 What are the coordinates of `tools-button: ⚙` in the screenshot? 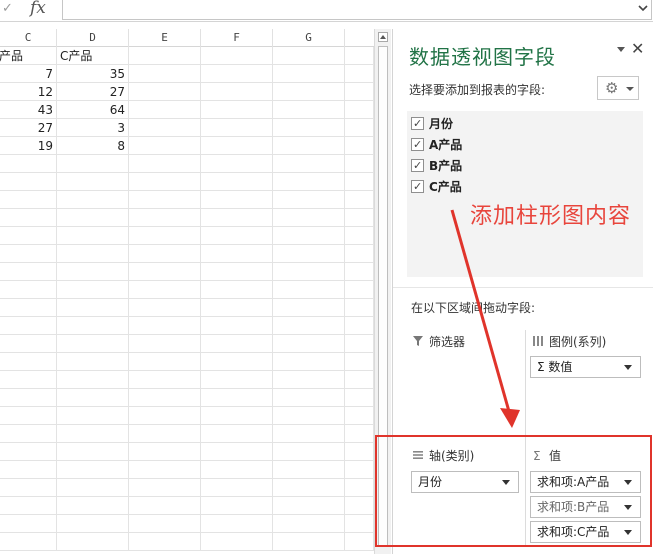 It's located at (618, 88).